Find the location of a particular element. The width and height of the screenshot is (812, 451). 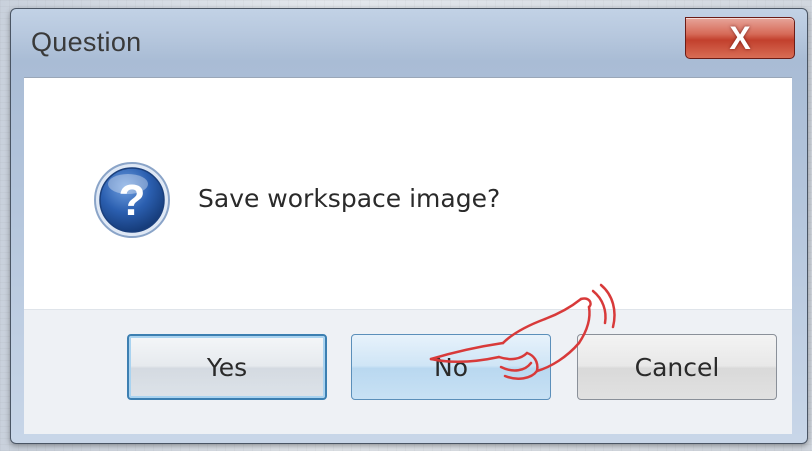

close-button: X is located at coordinates (740, 38).